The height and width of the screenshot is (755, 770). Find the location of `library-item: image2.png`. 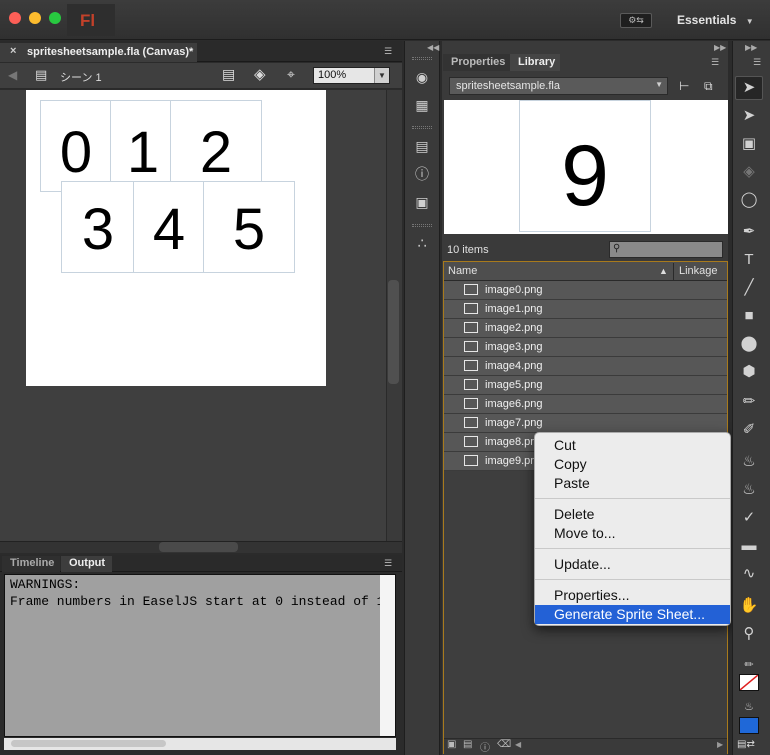

library-item: image2.png is located at coordinates (585, 328).